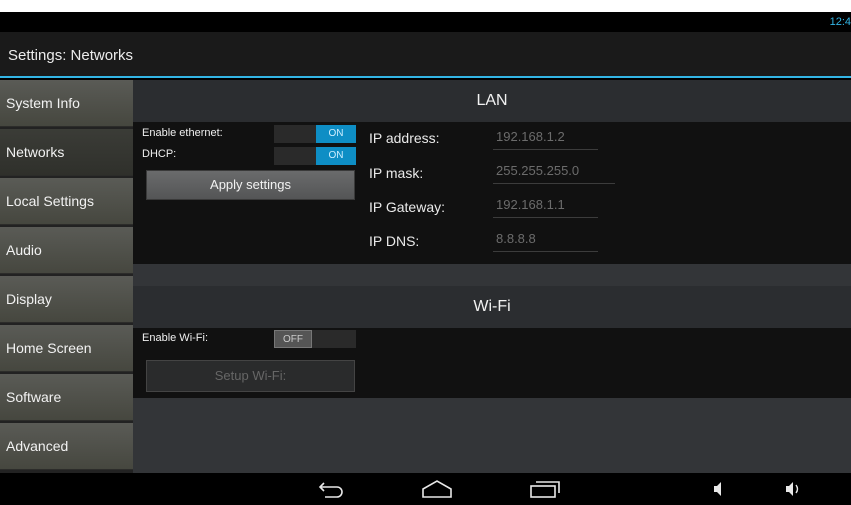 Image resolution: width=851 pixels, height=505 pixels. What do you see at coordinates (492, 307) in the screenshot?
I see `wifi-heading: Wi-Fi` at bounding box center [492, 307].